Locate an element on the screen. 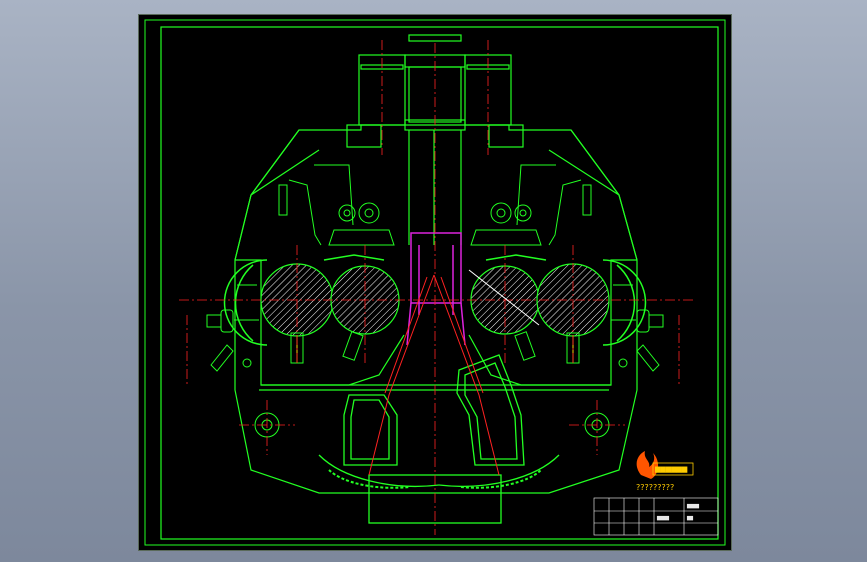 The height and width of the screenshot is (562, 867). company-logo: ▆▆▆▆▆▆ ????????? is located at coordinates (665, 471).